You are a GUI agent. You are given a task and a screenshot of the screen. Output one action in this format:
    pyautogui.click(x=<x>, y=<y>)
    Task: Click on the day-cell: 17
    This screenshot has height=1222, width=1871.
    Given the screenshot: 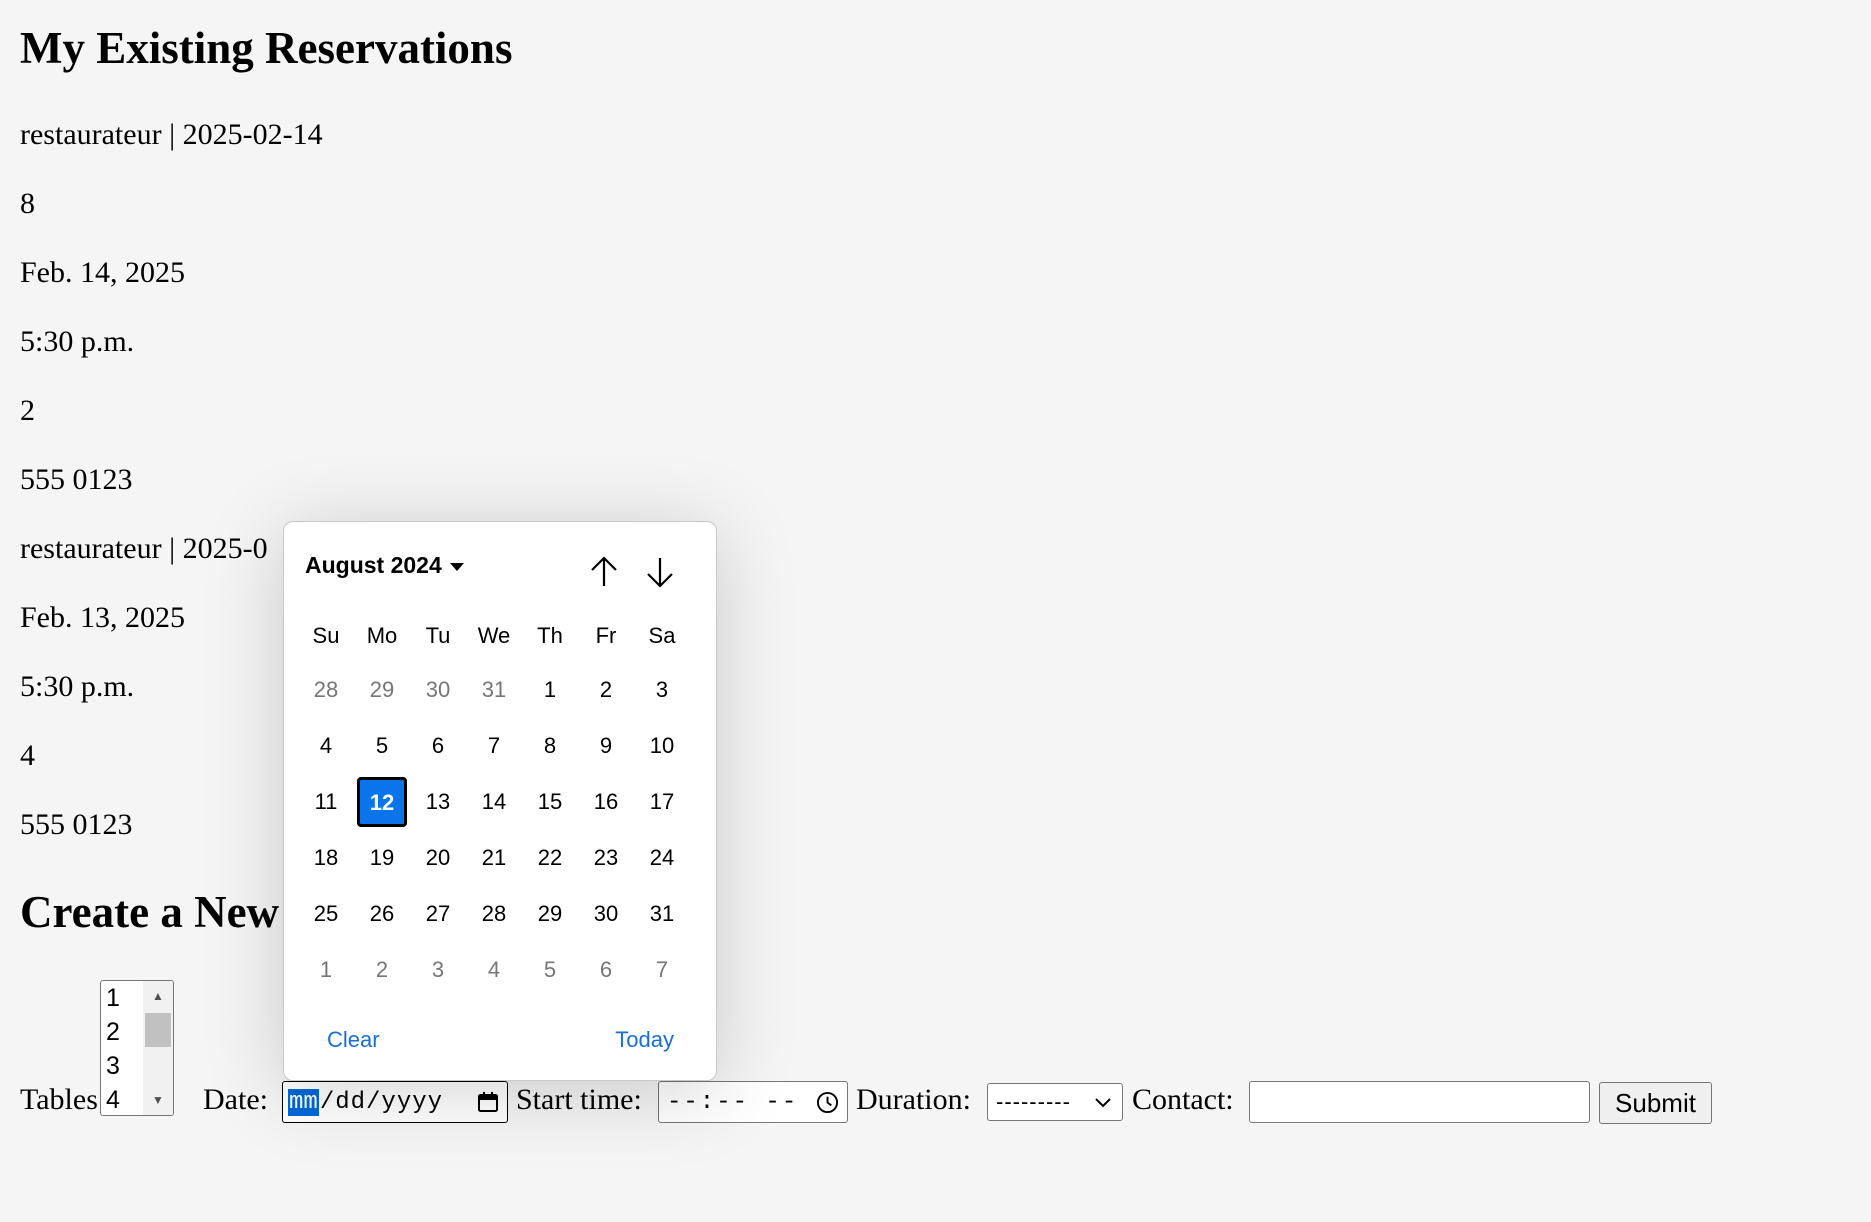 What is the action you would take?
    pyautogui.click(x=662, y=802)
    